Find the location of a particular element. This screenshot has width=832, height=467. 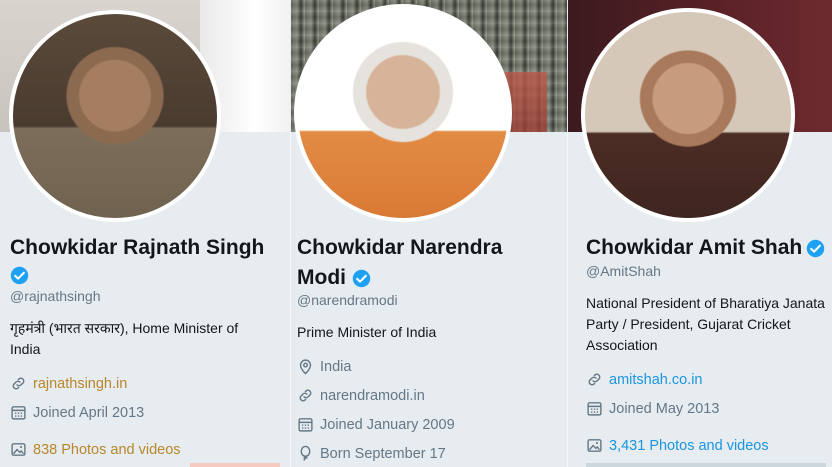

media-link: 3,431 Photos and videos is located at coordinates (689, 446).